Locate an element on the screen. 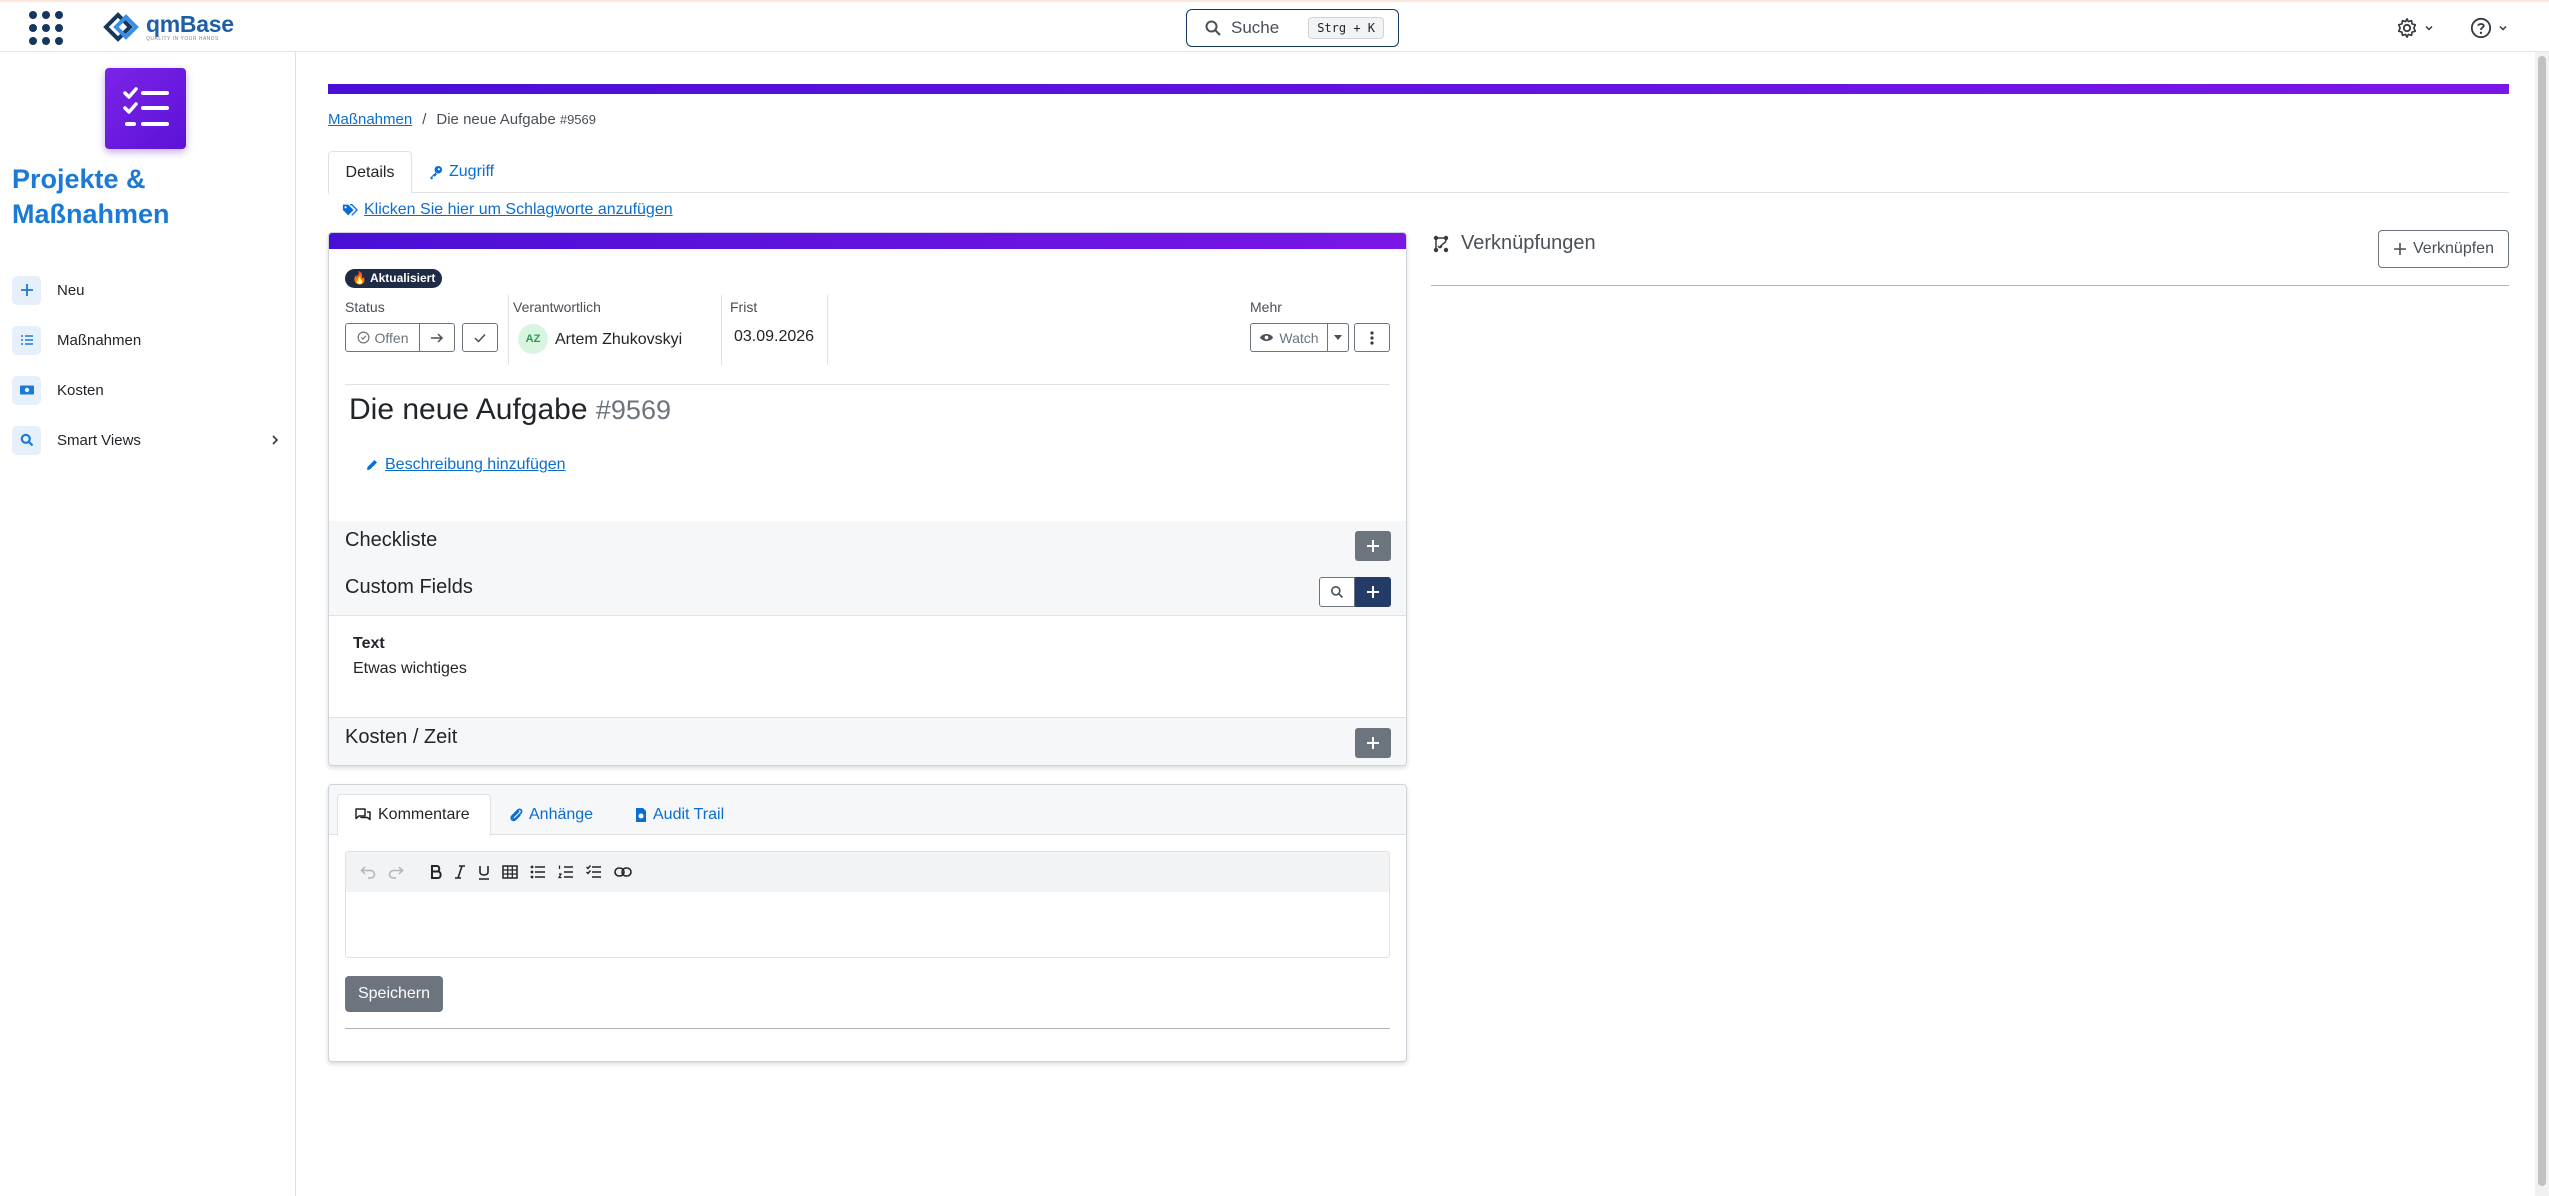 The height and width of the screenshot is (1196, 2549). custom-field-value: Etwas wichtiges is located at coordinates (410, 669).